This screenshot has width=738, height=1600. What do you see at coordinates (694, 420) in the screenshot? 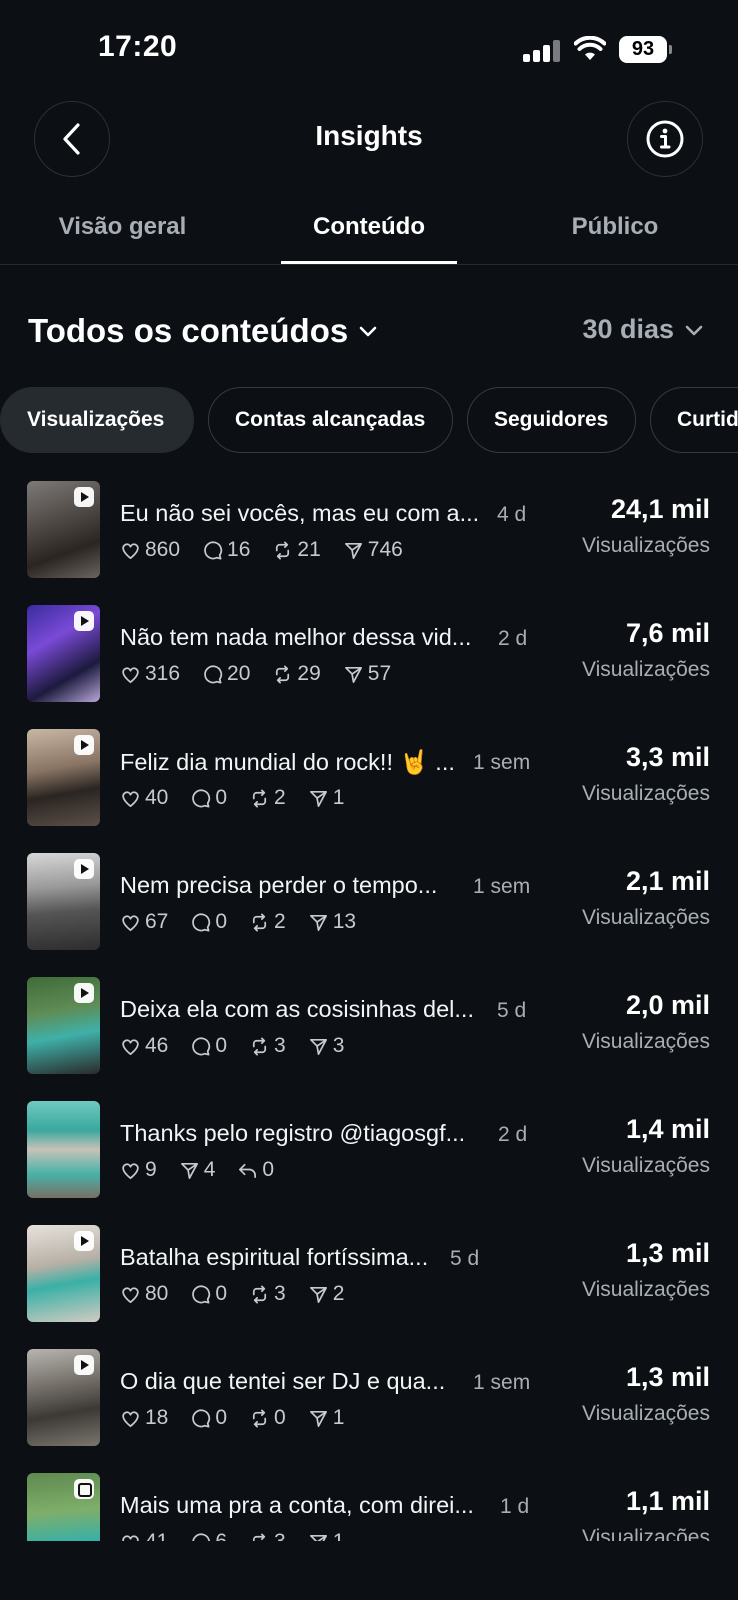
I see `chip-likes: Curtid` at bounding box center [694, 420].